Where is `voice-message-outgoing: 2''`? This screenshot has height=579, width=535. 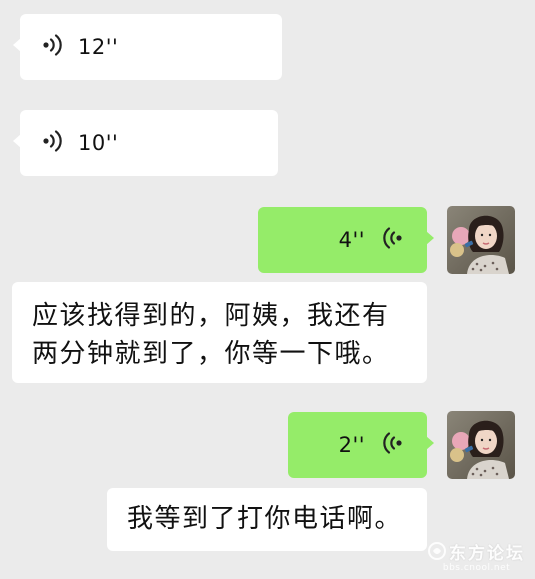
voice-message-outgoing: 2'' is located at coordinates (361, 445).